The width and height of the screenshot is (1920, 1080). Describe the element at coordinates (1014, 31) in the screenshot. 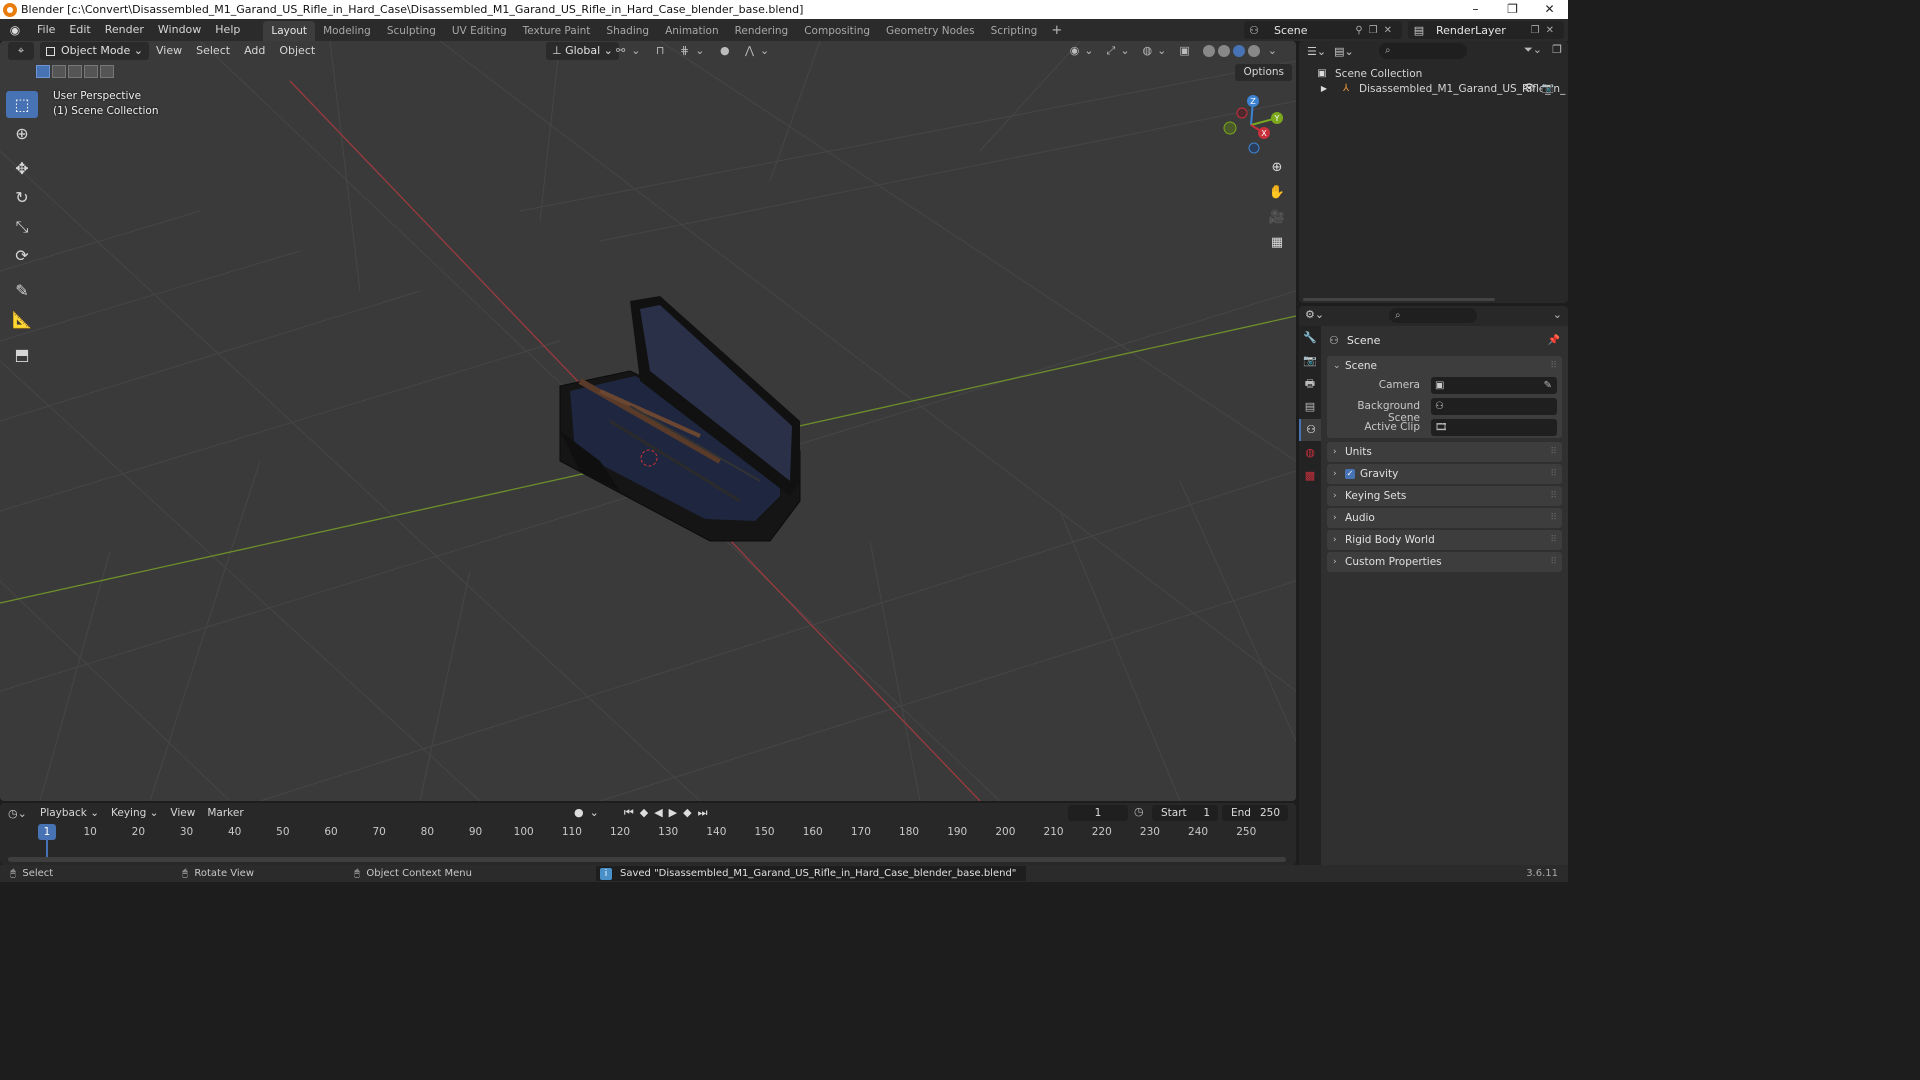

I see `tab-scripting: Scripting` at that location.